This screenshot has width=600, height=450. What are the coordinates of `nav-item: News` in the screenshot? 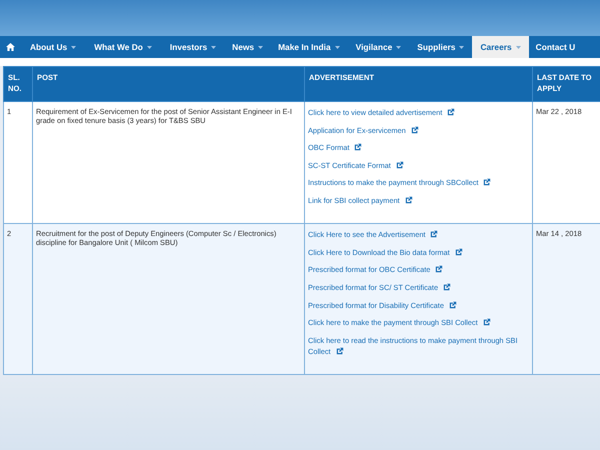 It's located at (247, 47).